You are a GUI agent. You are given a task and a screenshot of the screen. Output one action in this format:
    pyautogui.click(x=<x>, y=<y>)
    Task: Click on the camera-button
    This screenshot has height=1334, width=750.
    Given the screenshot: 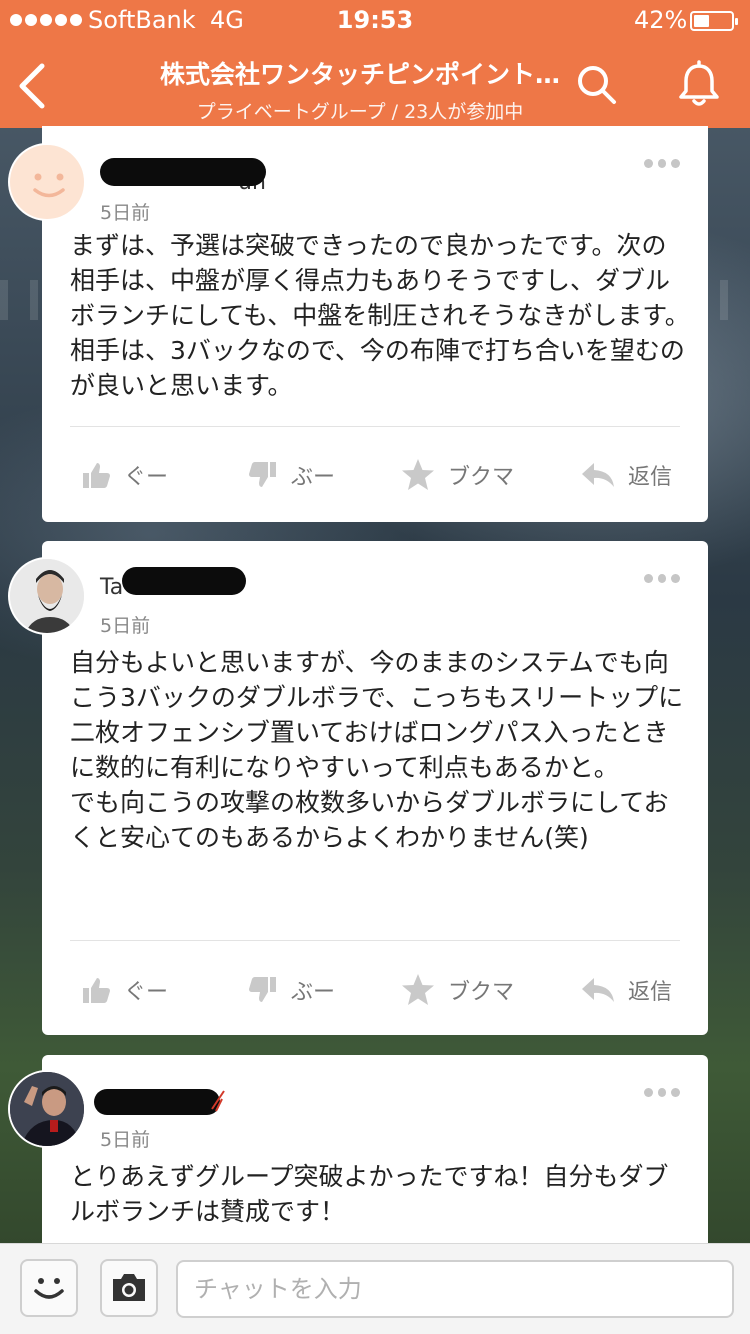 What is the action you would take?
    pyautogui.click(x=129, y=1288)
    